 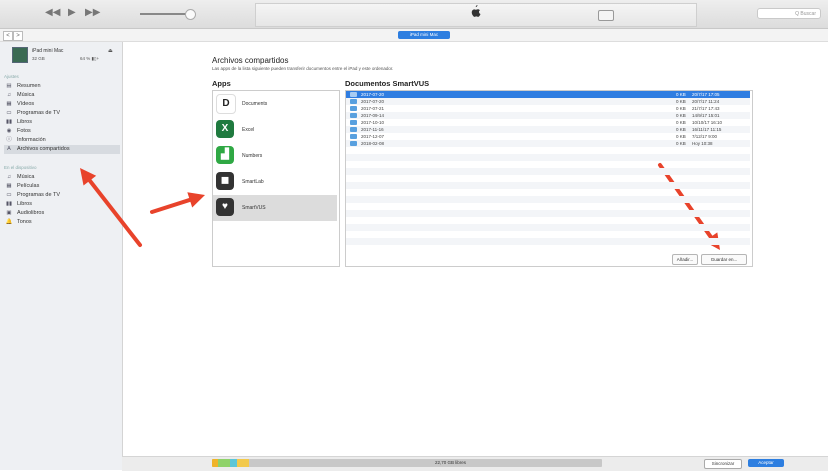 What do you see at coordinates (62, 104) in the screenshot?
I see `sidebar-item: ▦ Vídeos` at bounding box center [62, 104].